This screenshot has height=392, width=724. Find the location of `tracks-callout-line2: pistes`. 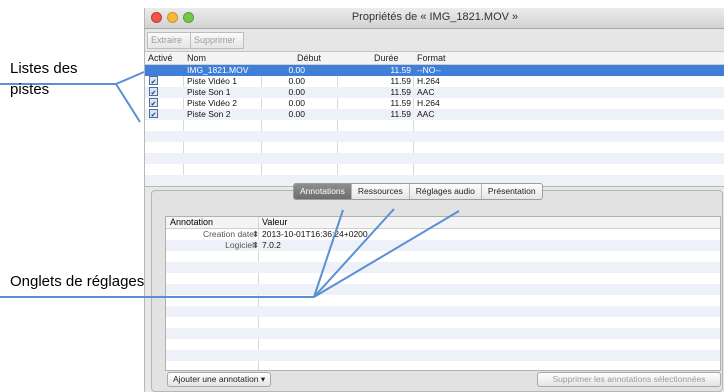

tracks-callout-line2: pistes is located at coordinates (30, 89).